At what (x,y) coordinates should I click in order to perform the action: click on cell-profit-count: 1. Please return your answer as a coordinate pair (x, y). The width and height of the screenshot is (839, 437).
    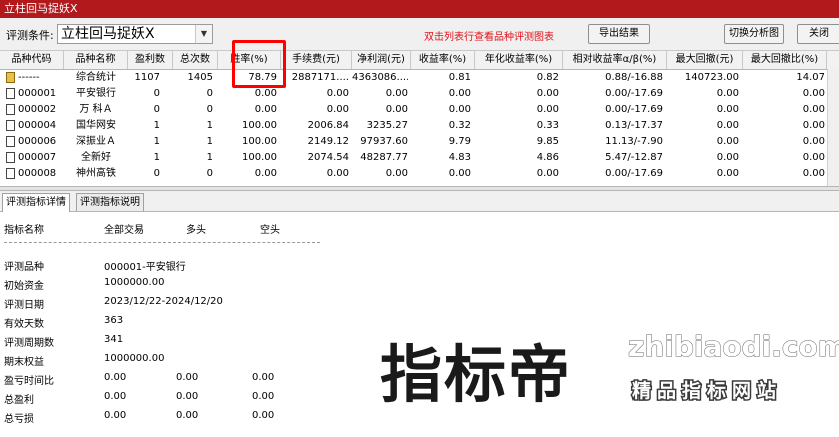
    Looking at the image, I should click on (156, 157).